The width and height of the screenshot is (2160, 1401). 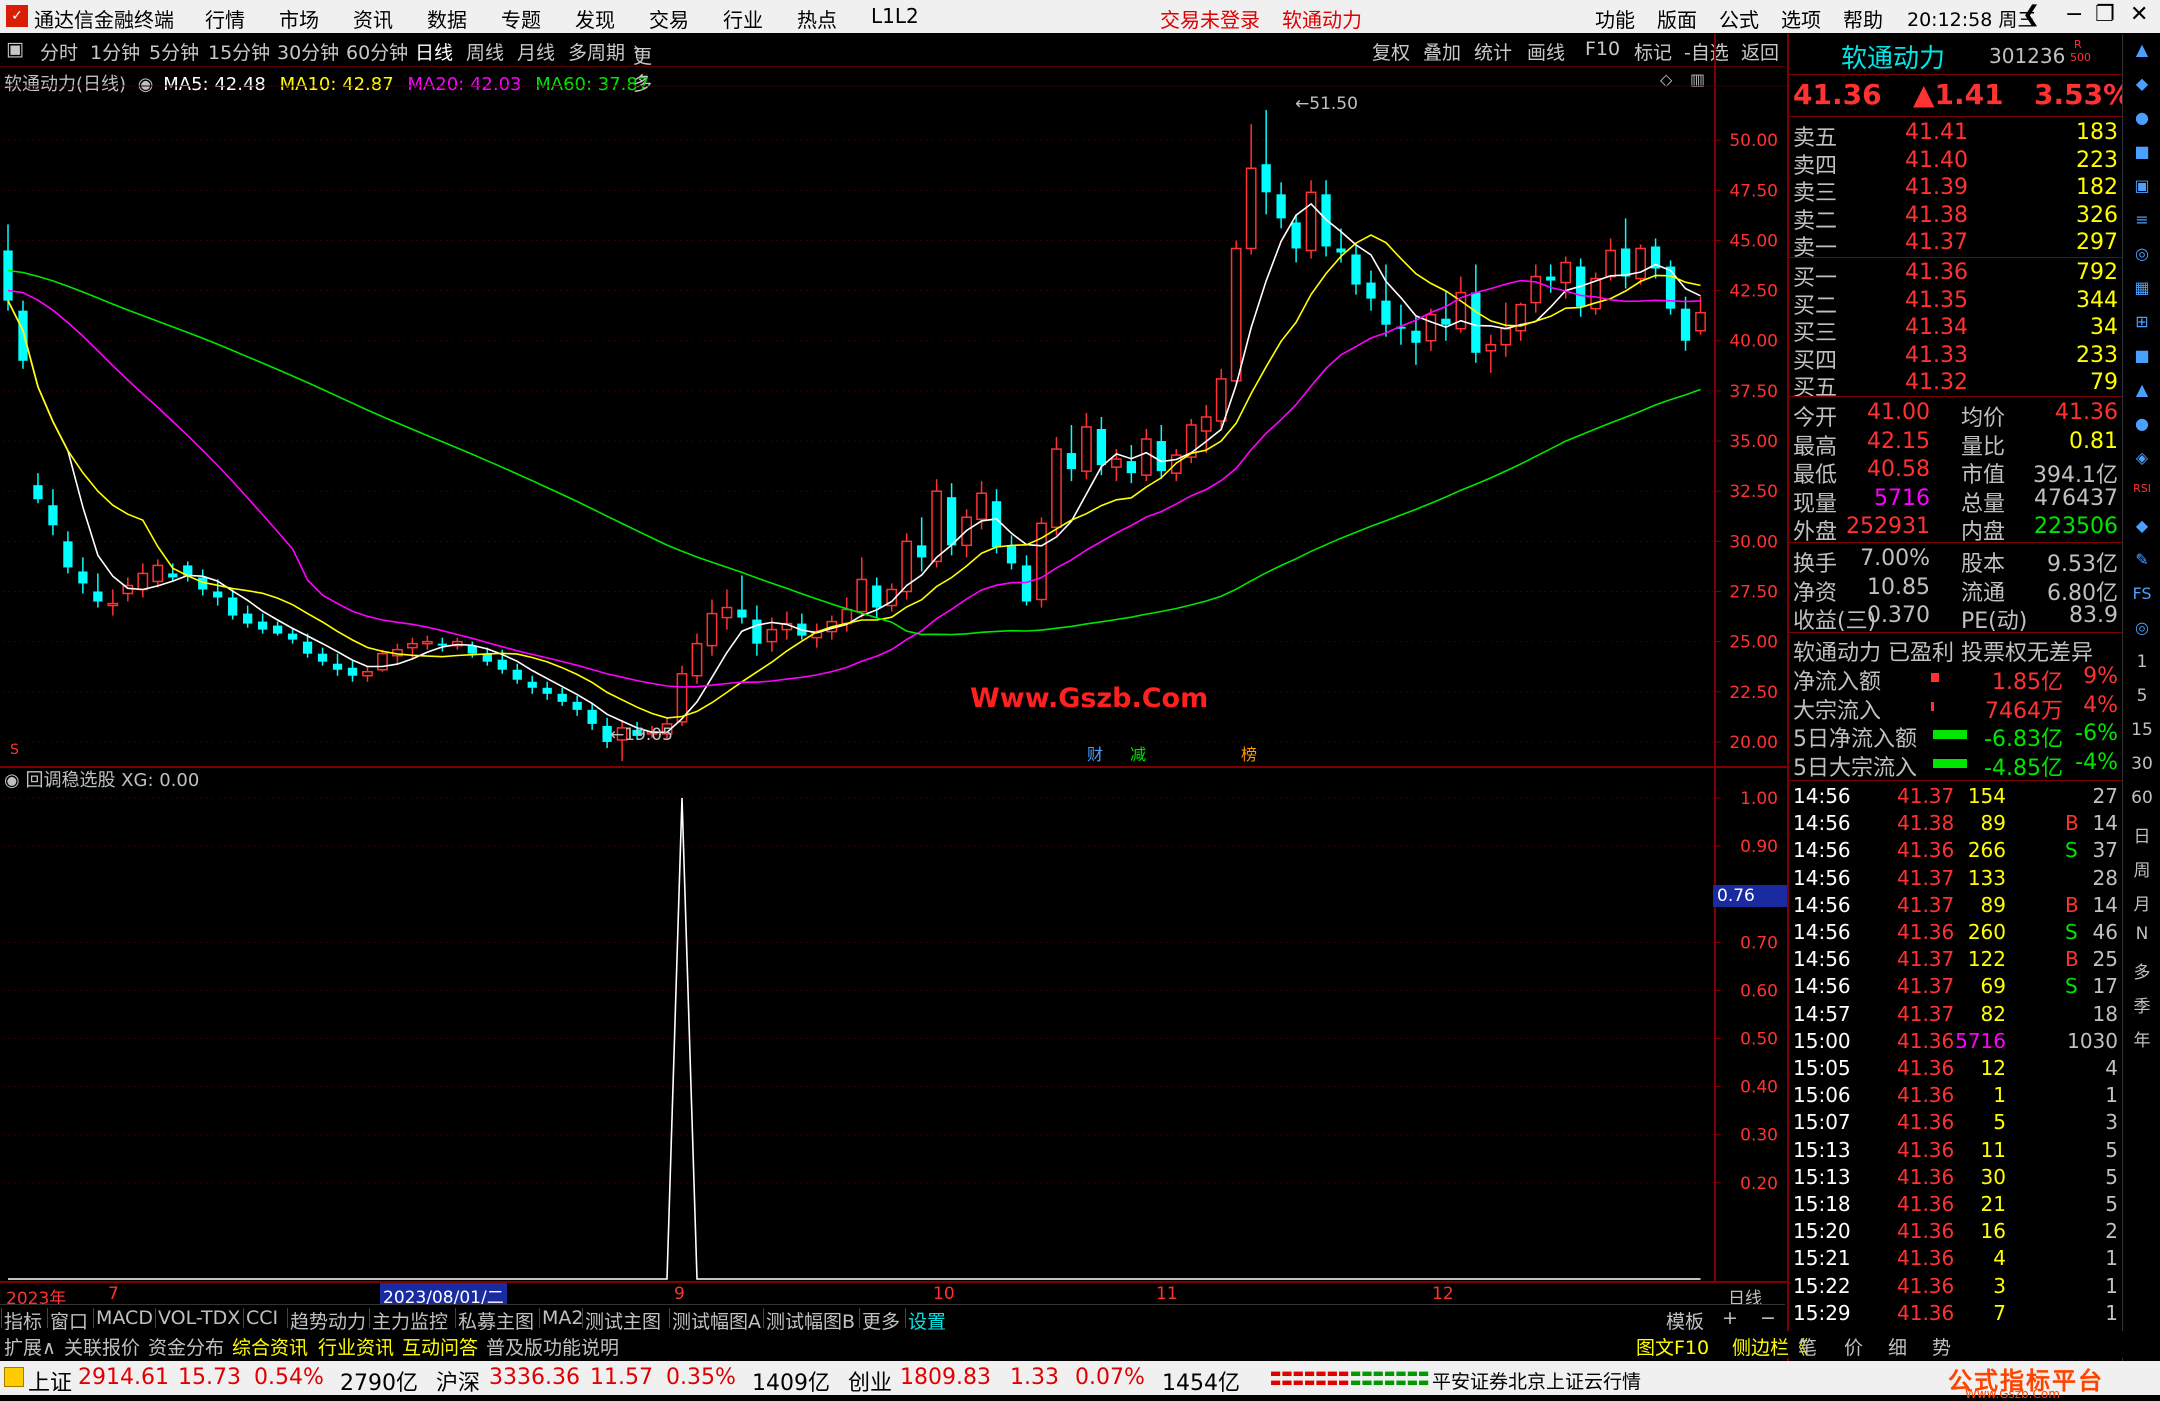 What do you see at coordinates (30, 1346) in the screenshot?
I see `info-tab: 扩展∧` at bounding box center [30, 1346].